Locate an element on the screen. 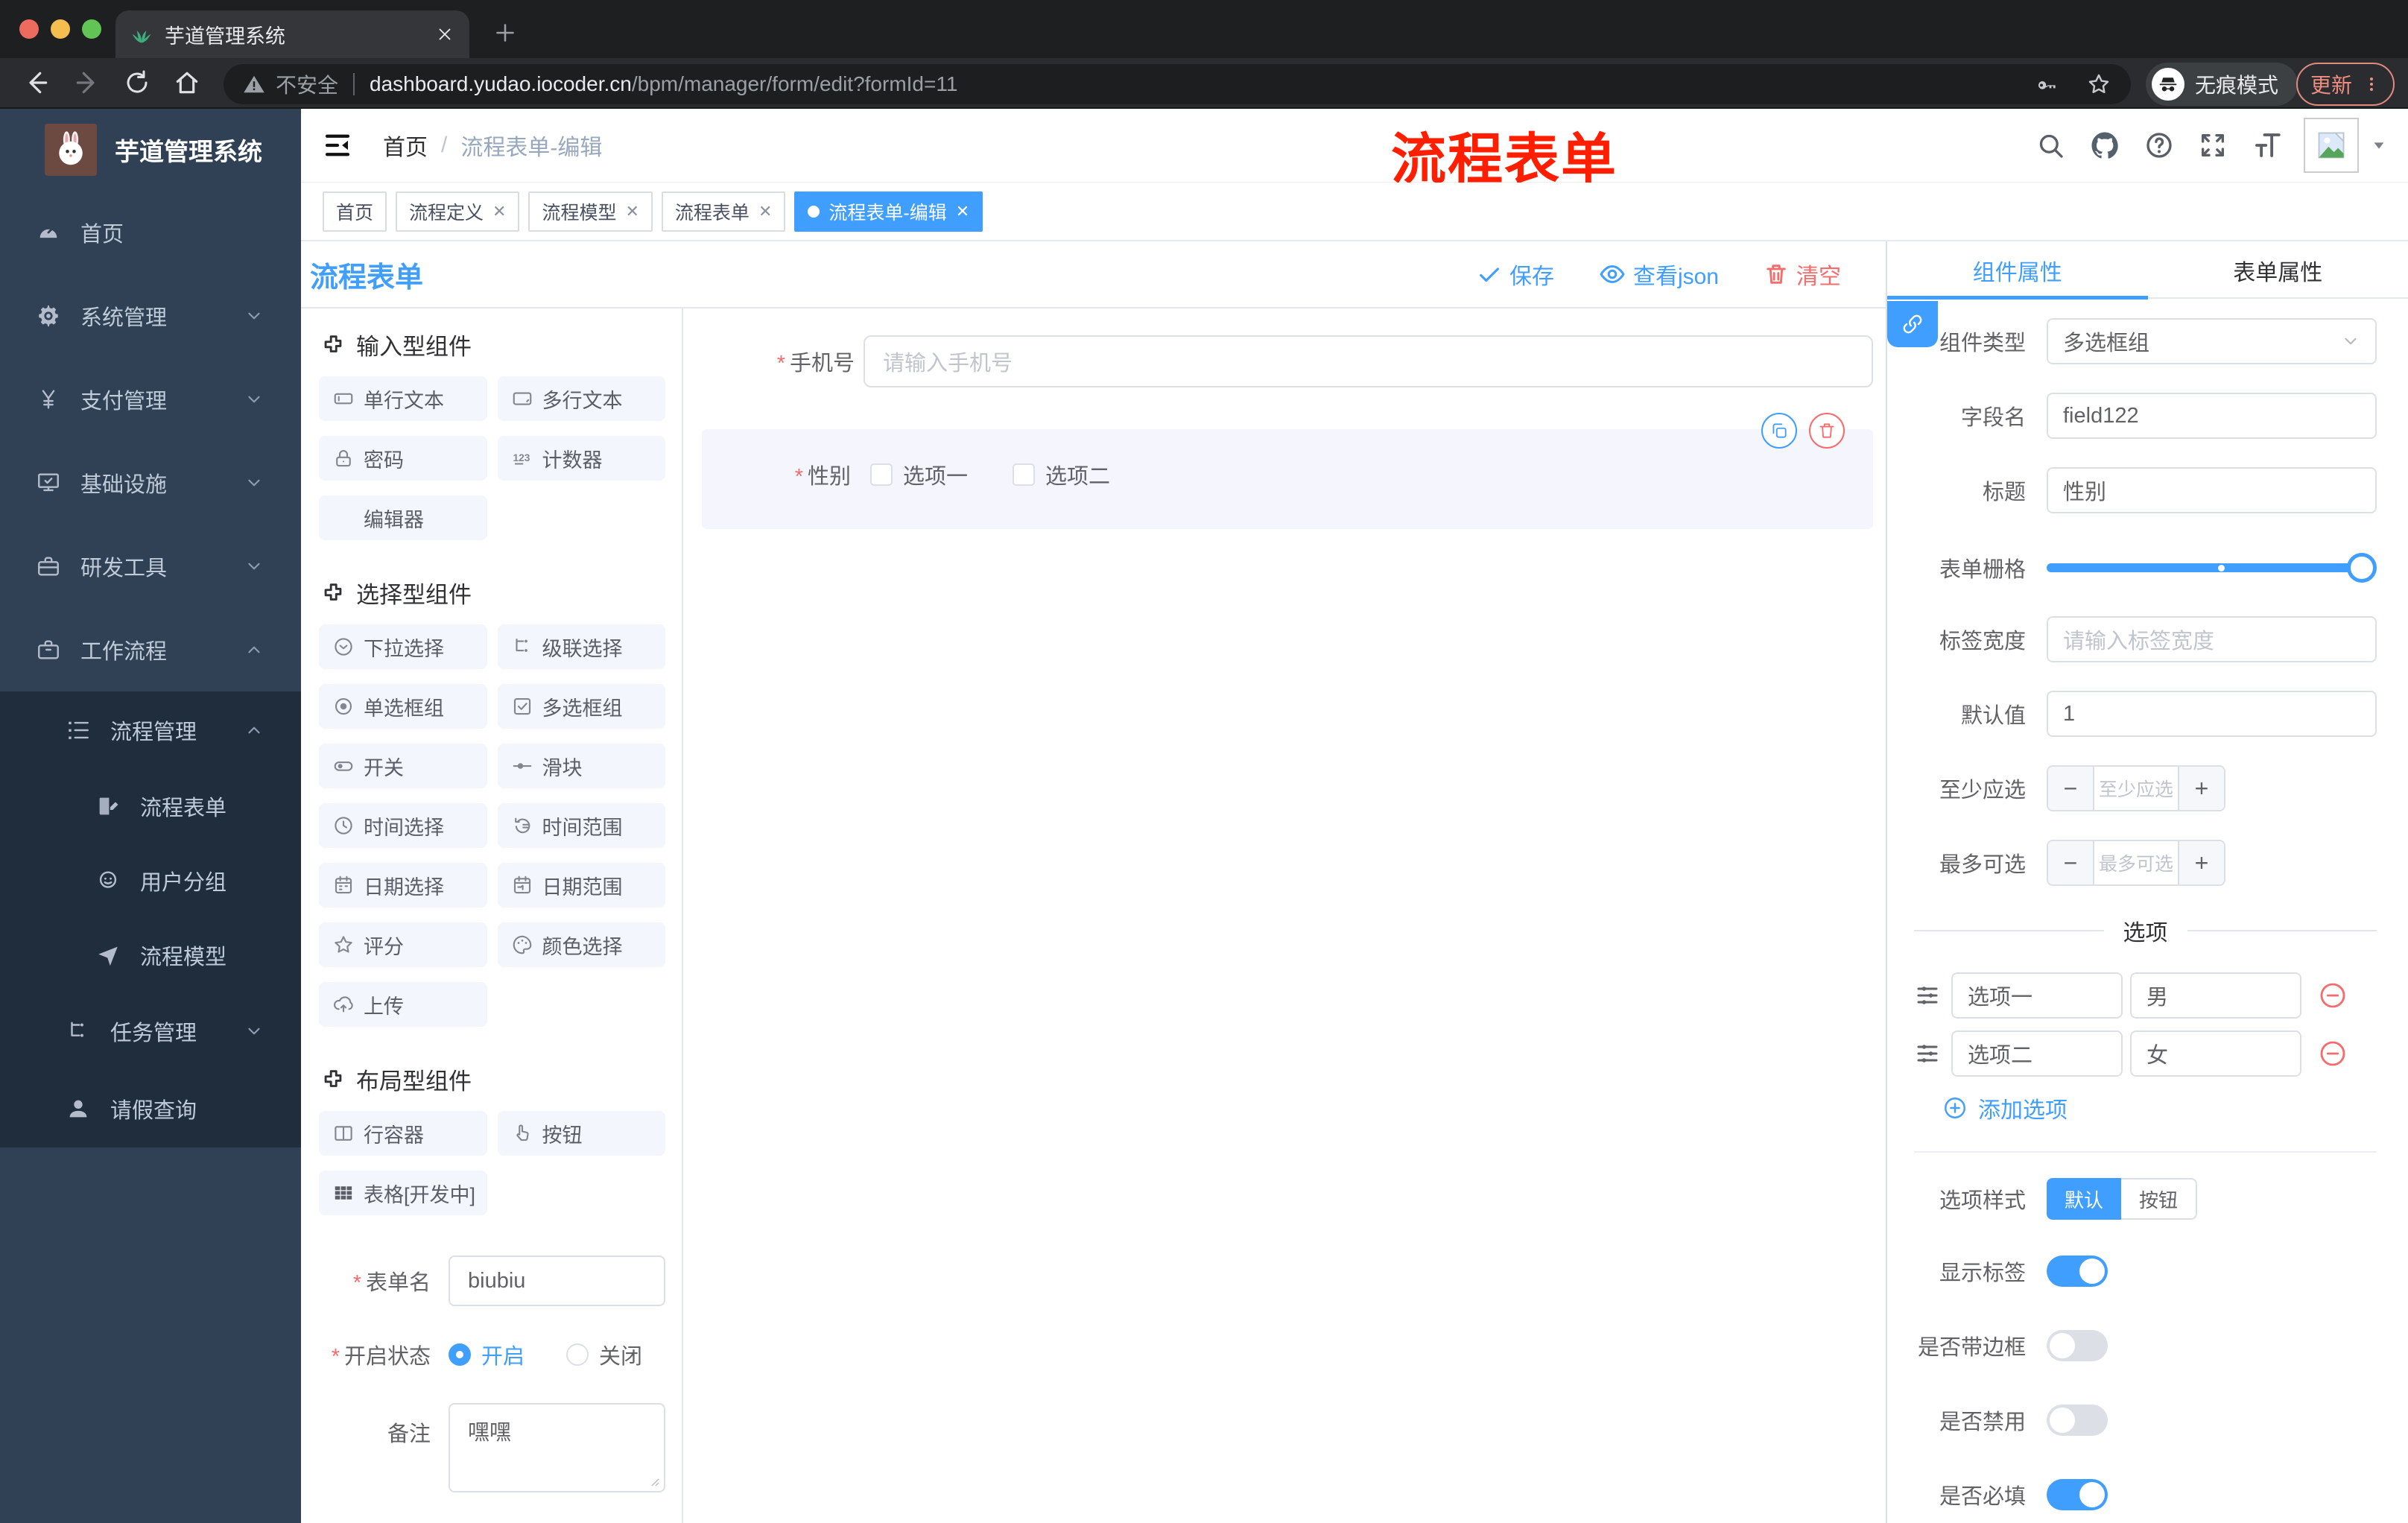 This screenshot has height=1523, width=2408. component-type-select: 多选框组 is located at coordinates (2212, 341).